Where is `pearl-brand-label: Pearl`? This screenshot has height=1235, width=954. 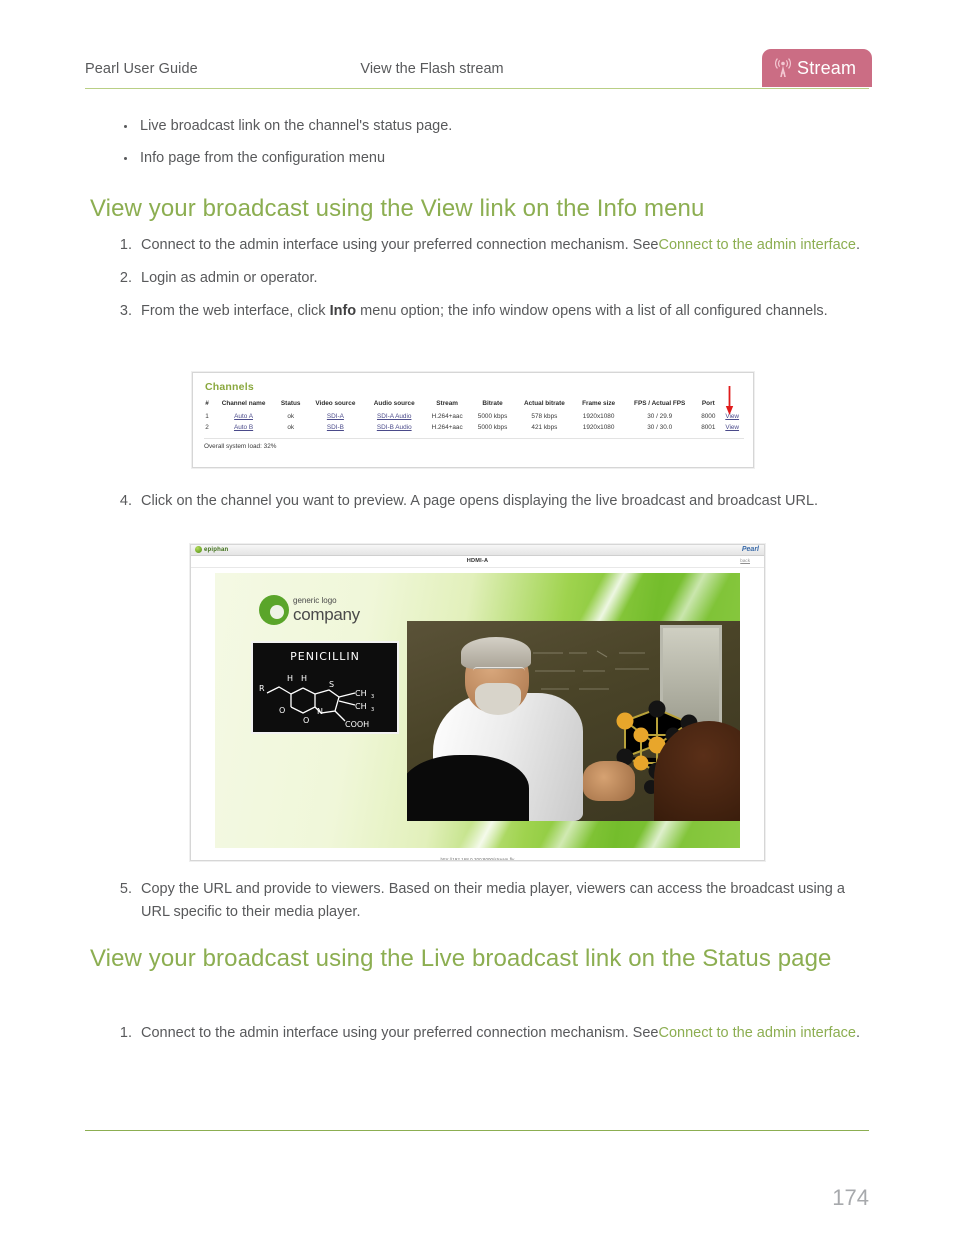 pearl-brand-label: Pearl is located at coordinates (750, 549).